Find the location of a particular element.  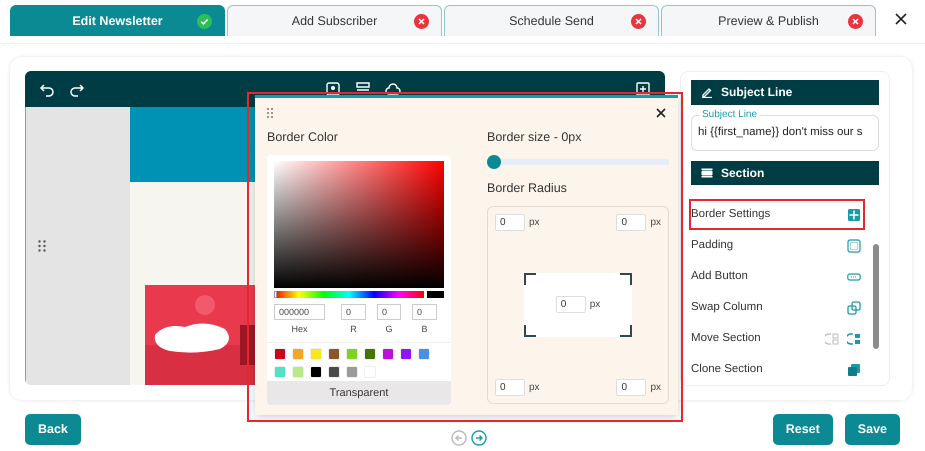

menu-item: Padding is located at coordinates (777, 245).